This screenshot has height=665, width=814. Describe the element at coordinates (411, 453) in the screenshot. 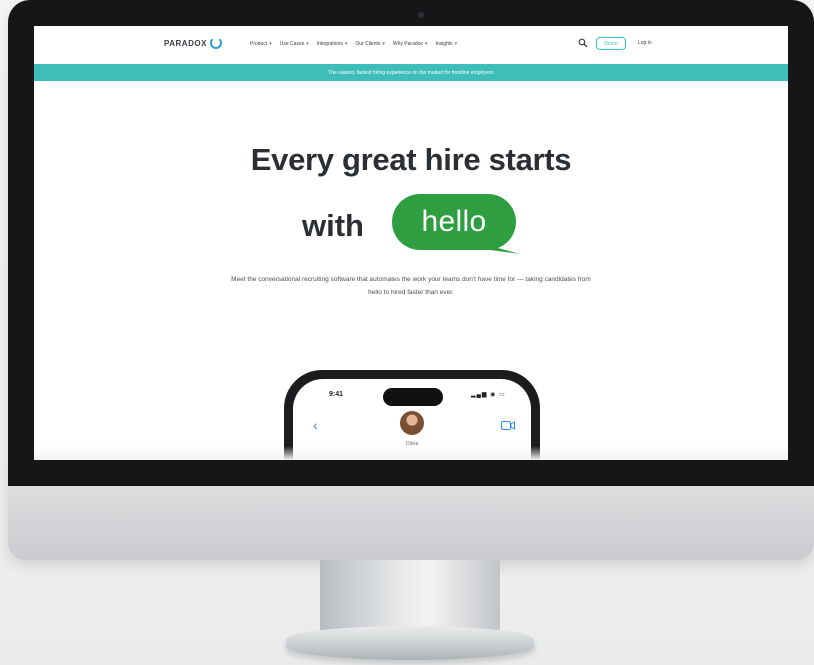

I see `screen-bottom-fade` at that location.